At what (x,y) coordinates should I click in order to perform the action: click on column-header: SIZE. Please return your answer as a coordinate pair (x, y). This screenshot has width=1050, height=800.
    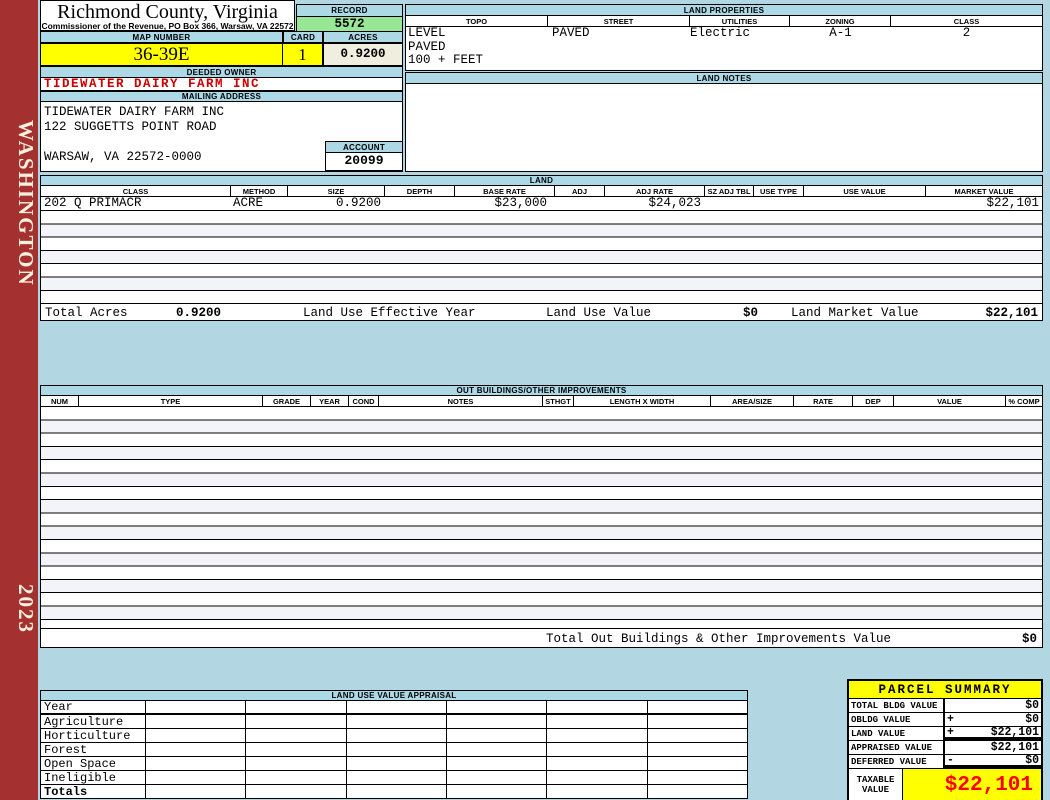
    Looking at the image, I should click on (336, 191).